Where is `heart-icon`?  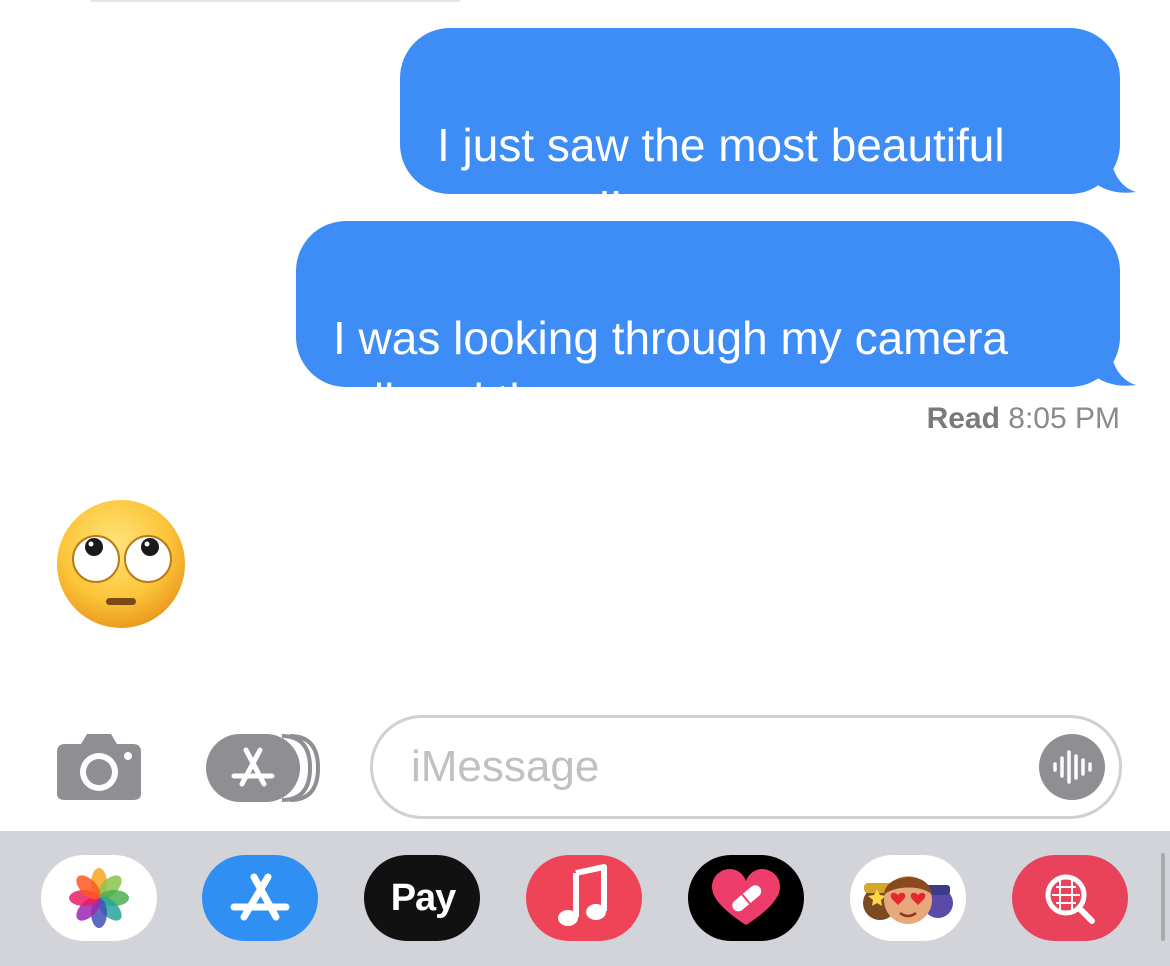 heart-icon is located at coordinates (746, 897).